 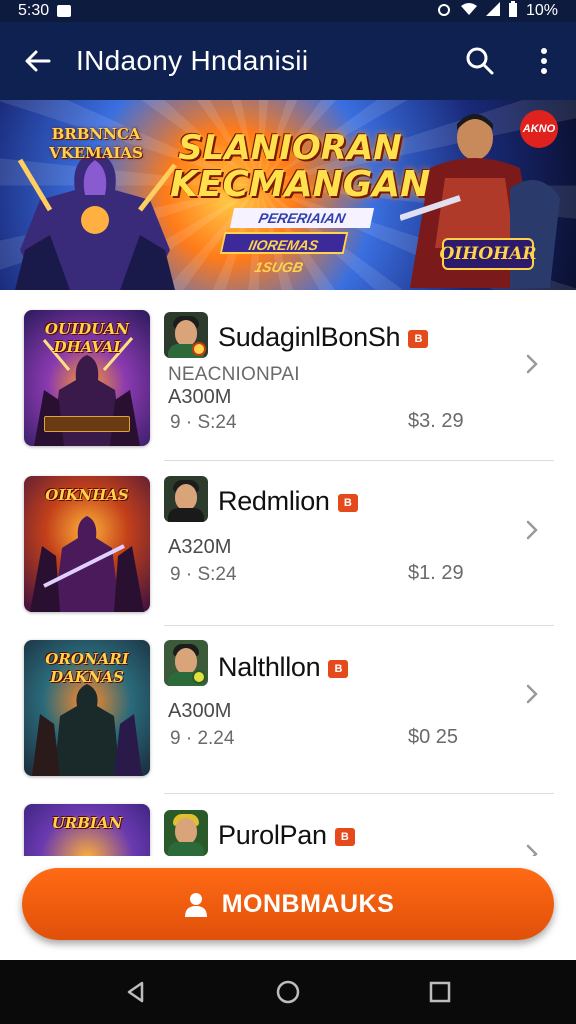 What do you see at coordinates (309, 337) in the screenshot?
I see `app-name-text: SudaginlBonSh` at bounding box center [309, 337].